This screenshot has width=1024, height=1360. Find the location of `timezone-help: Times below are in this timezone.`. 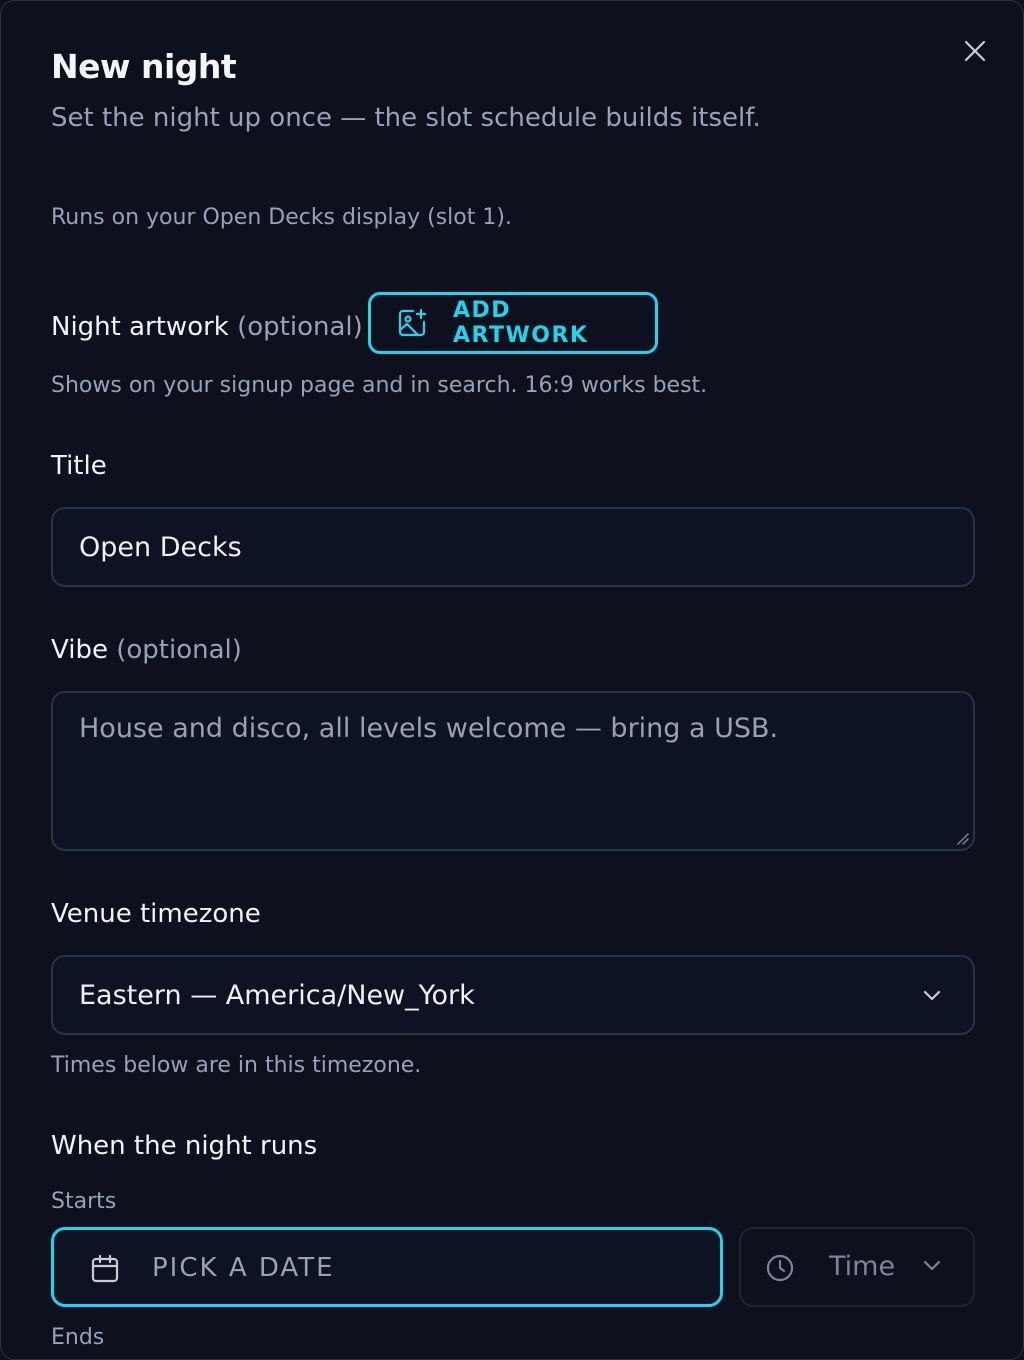

timezone-help: Times below are in this timezone. is located at coordinates (236, 1065).